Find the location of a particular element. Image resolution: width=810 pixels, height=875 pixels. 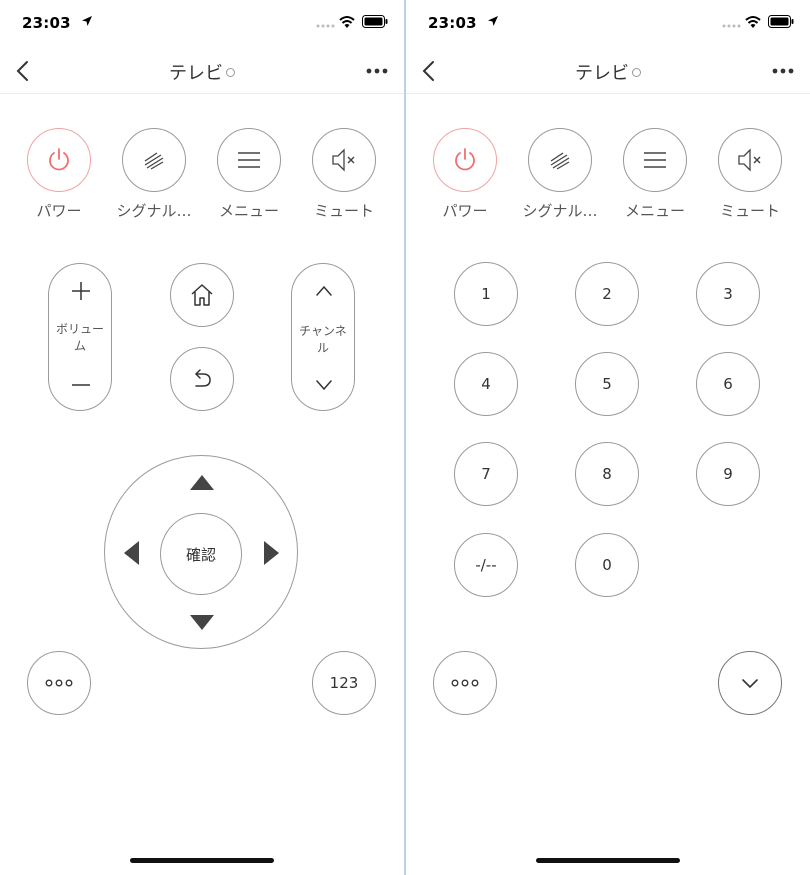

numpad-key-digit-mode: -/-- is located at coordinates (486, 565).